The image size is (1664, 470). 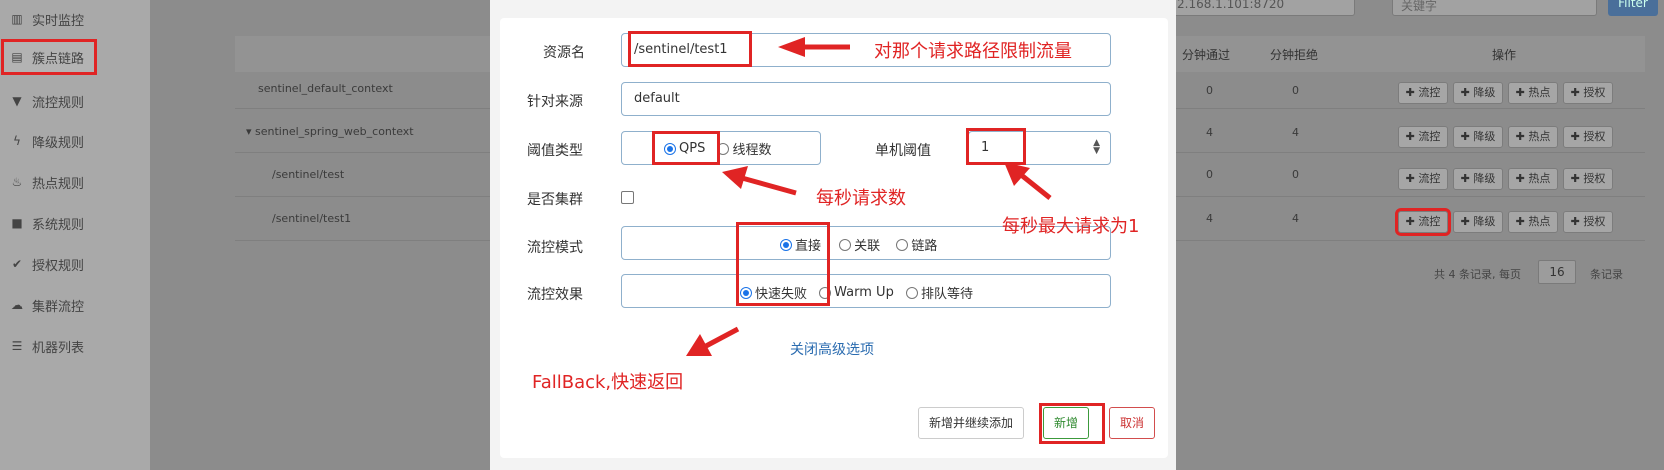 What do you see at coordinates (869, 196) in the screenshot?
I see `annotation-arrows` at bounding box center [869, 196].